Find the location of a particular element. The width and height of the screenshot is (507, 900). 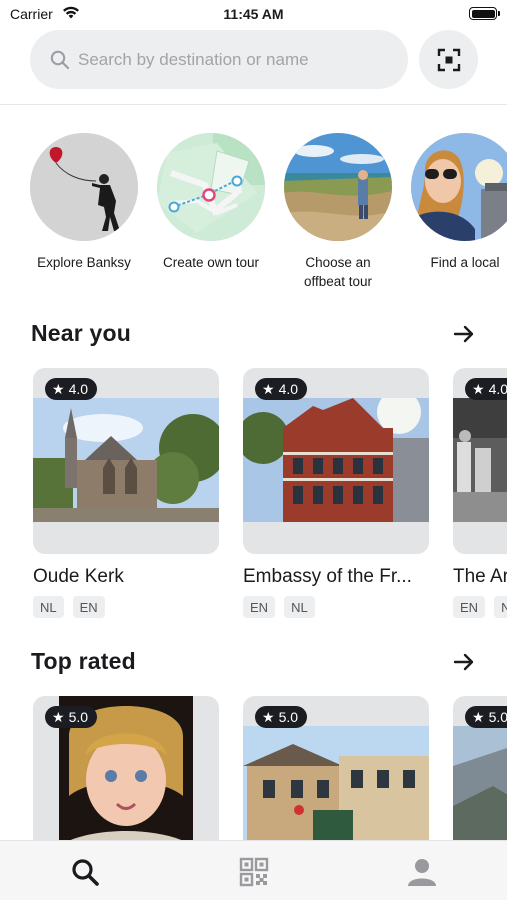

language-chips: NL EN is located at coordinates (126, 607).